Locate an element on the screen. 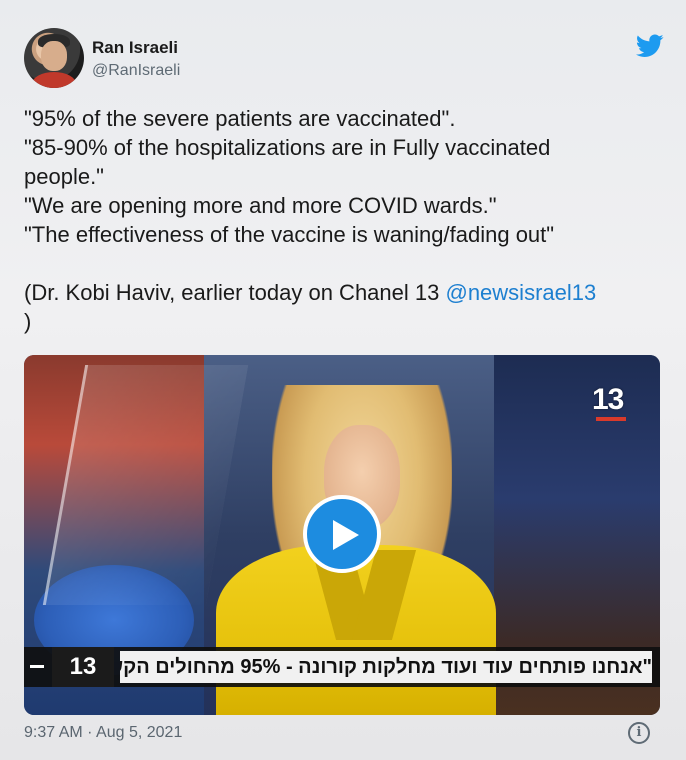  channel-logo: 13 is located at coordinates (608, 399).